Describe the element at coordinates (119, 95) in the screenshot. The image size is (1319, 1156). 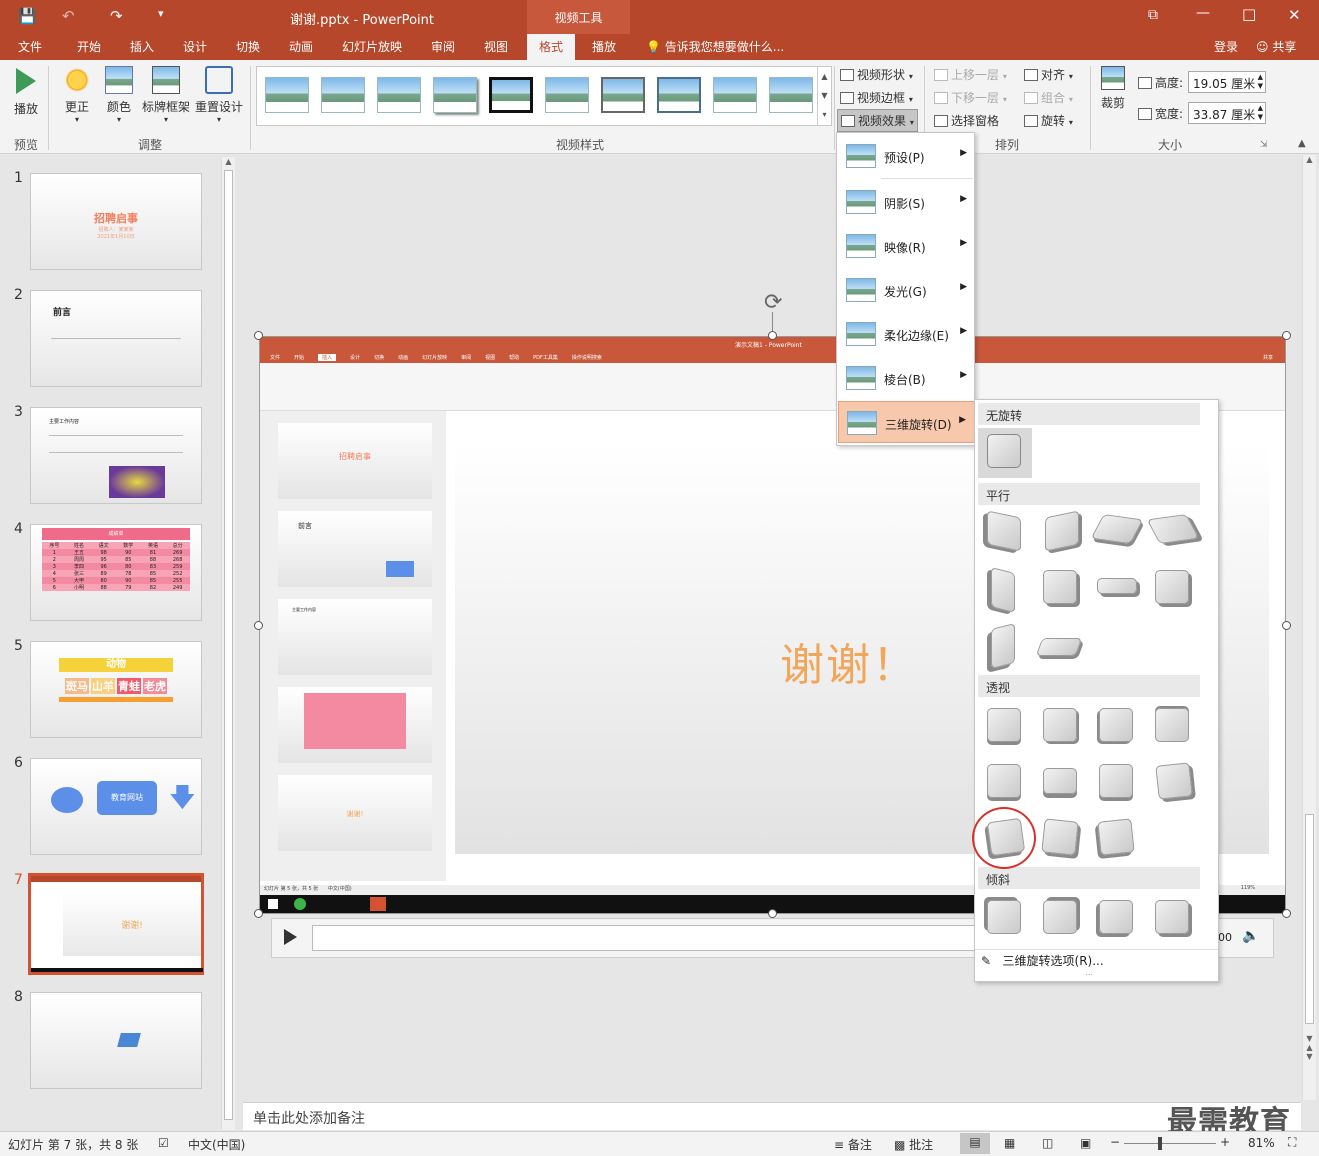
I see `color-button: 颜色 ▾` at that location.